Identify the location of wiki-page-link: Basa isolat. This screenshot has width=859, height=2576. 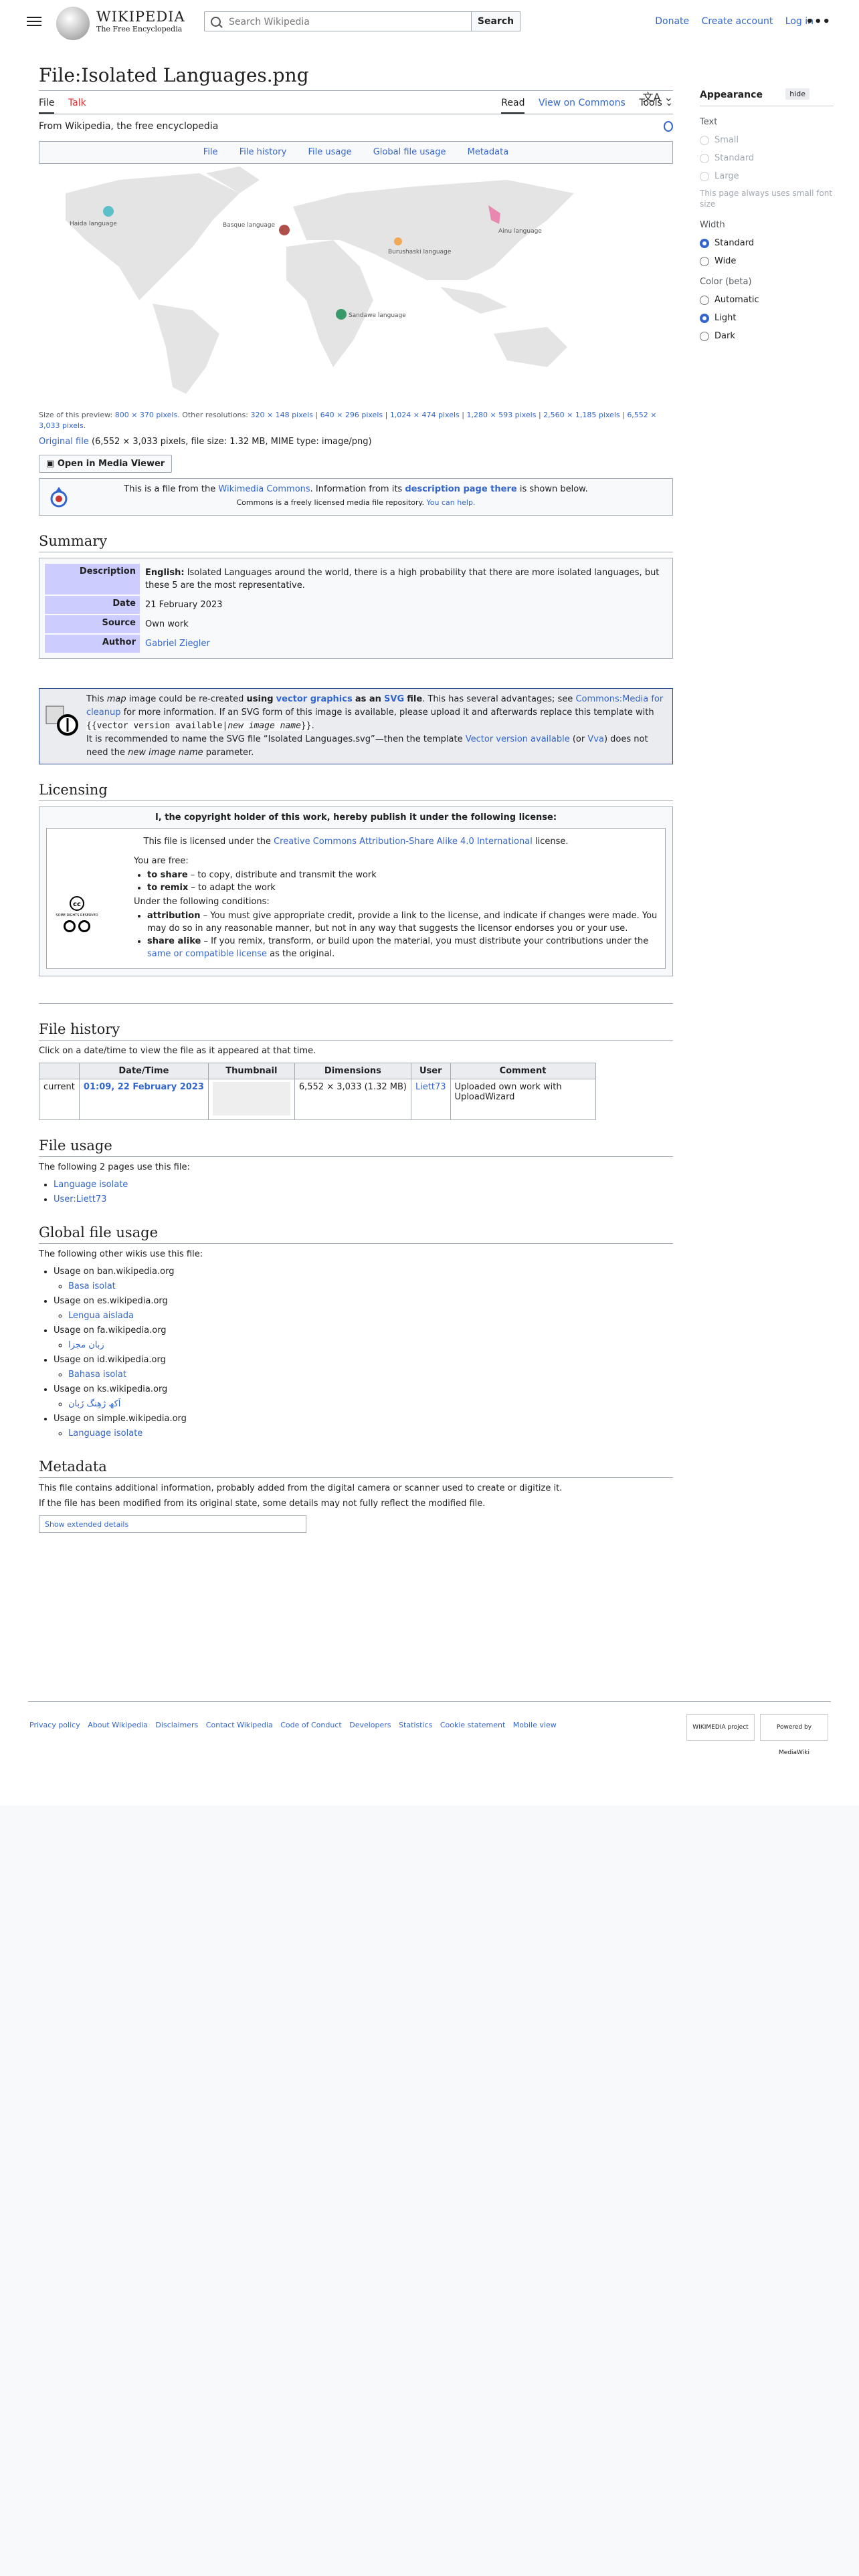
(92, 1286).